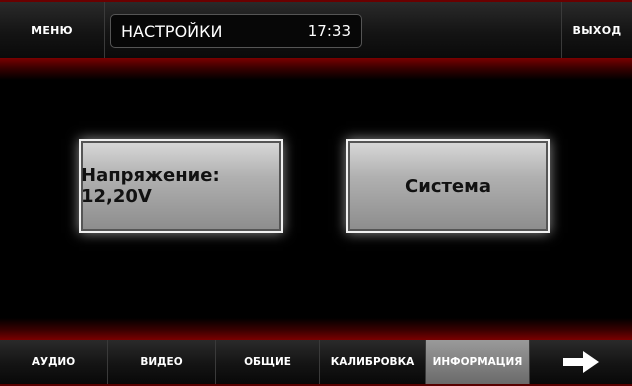 Image resolution: width=632 pixels, height=386 pixels. What do you see at coordinates (162, 362) in the screenshot?
I see `tab-video: ВИДЕО` at bounding box center [162, 362].